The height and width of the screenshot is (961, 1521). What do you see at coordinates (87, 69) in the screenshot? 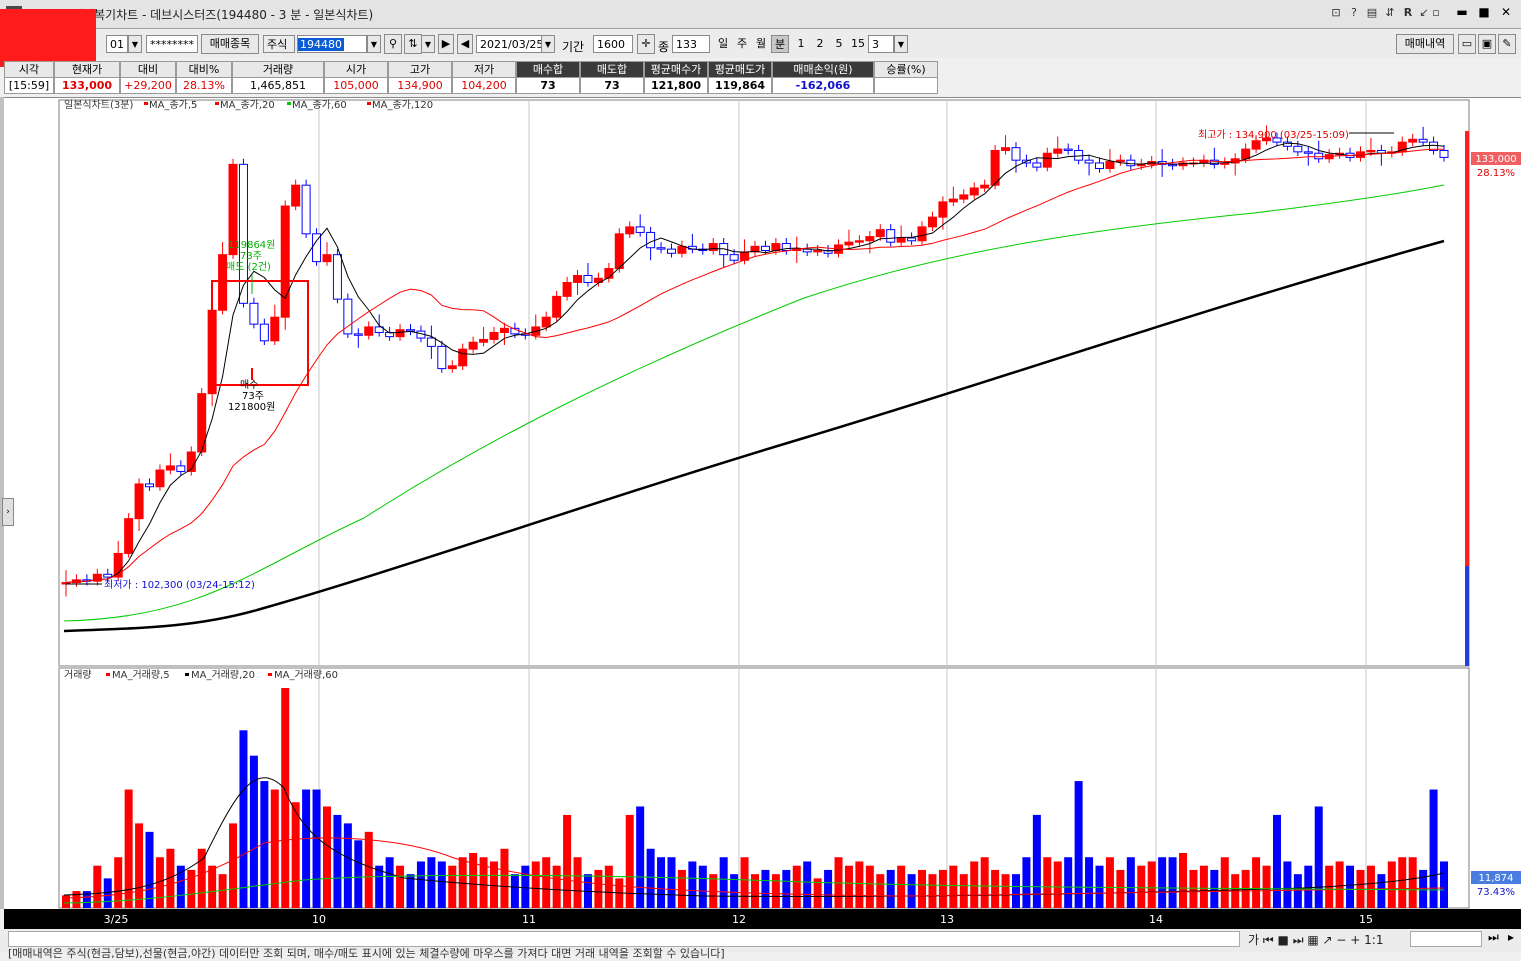
I see `grid-header-1: 현재가` at bounding box center [87, 69].